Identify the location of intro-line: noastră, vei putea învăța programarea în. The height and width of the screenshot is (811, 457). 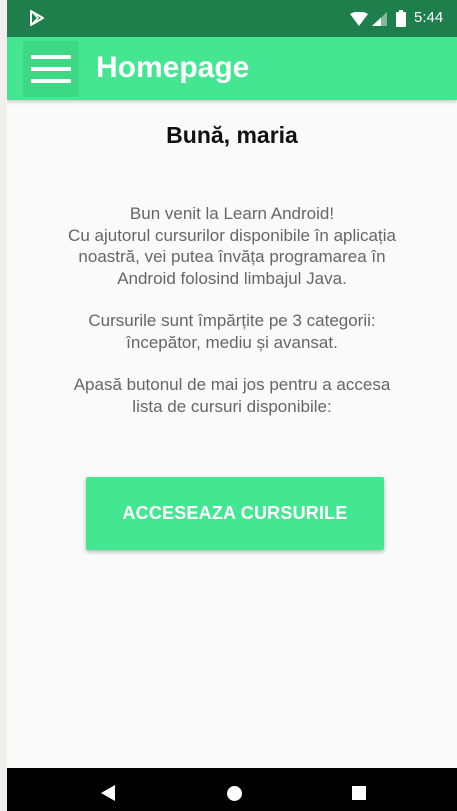
(232, 256).